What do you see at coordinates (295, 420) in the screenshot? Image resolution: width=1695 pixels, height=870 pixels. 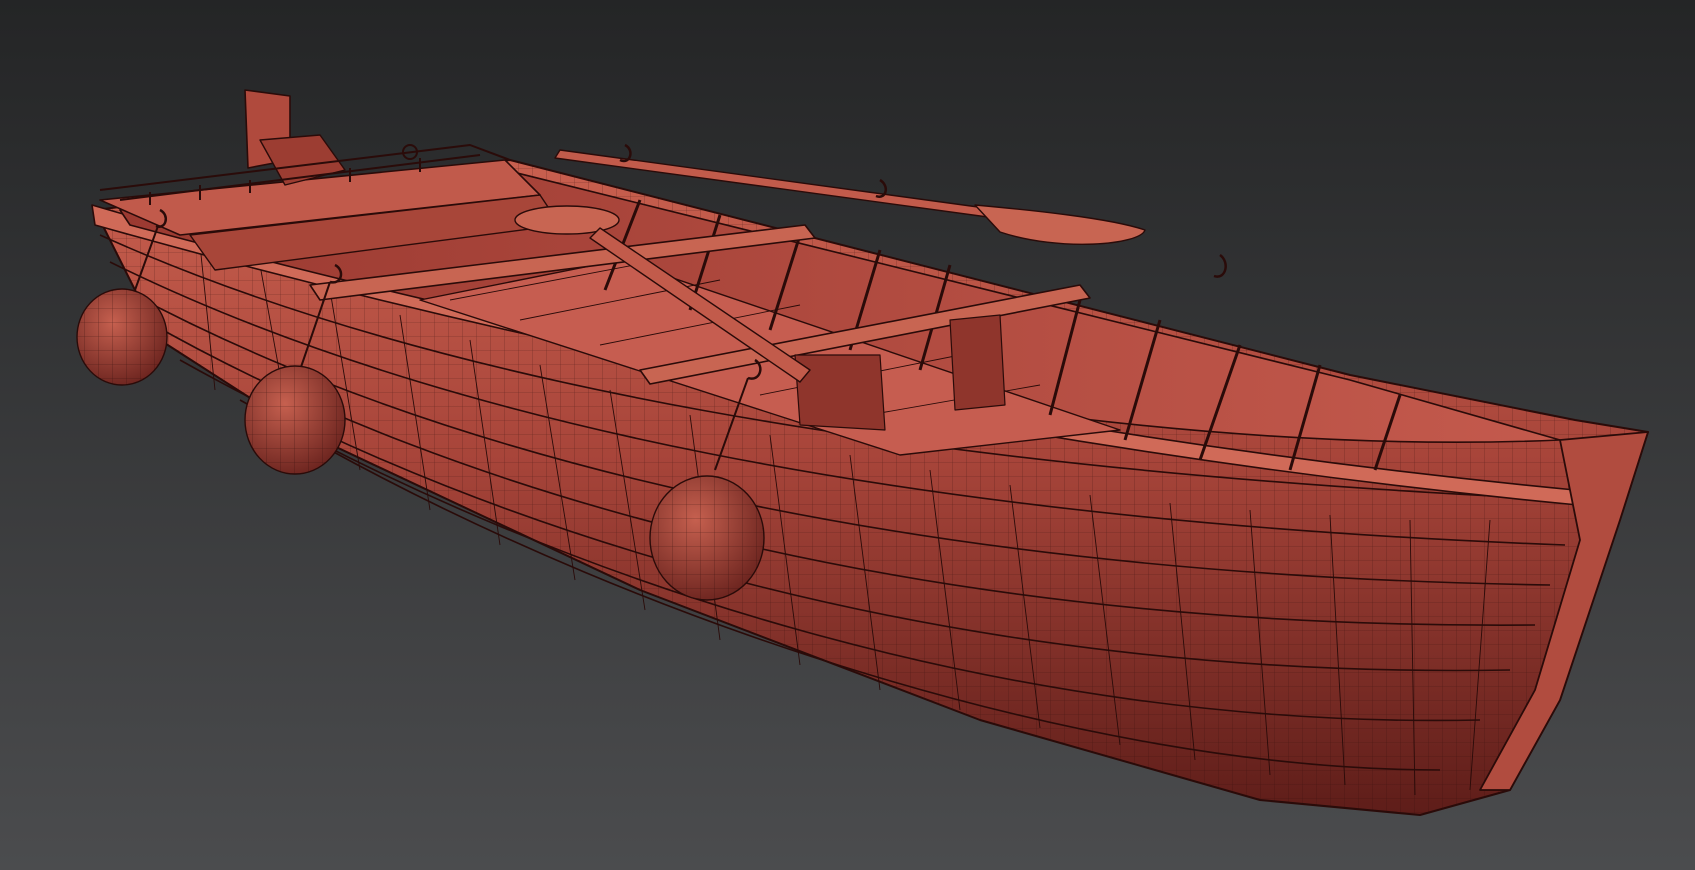 I see `buoy-middle` at bounding box center [295, 420].